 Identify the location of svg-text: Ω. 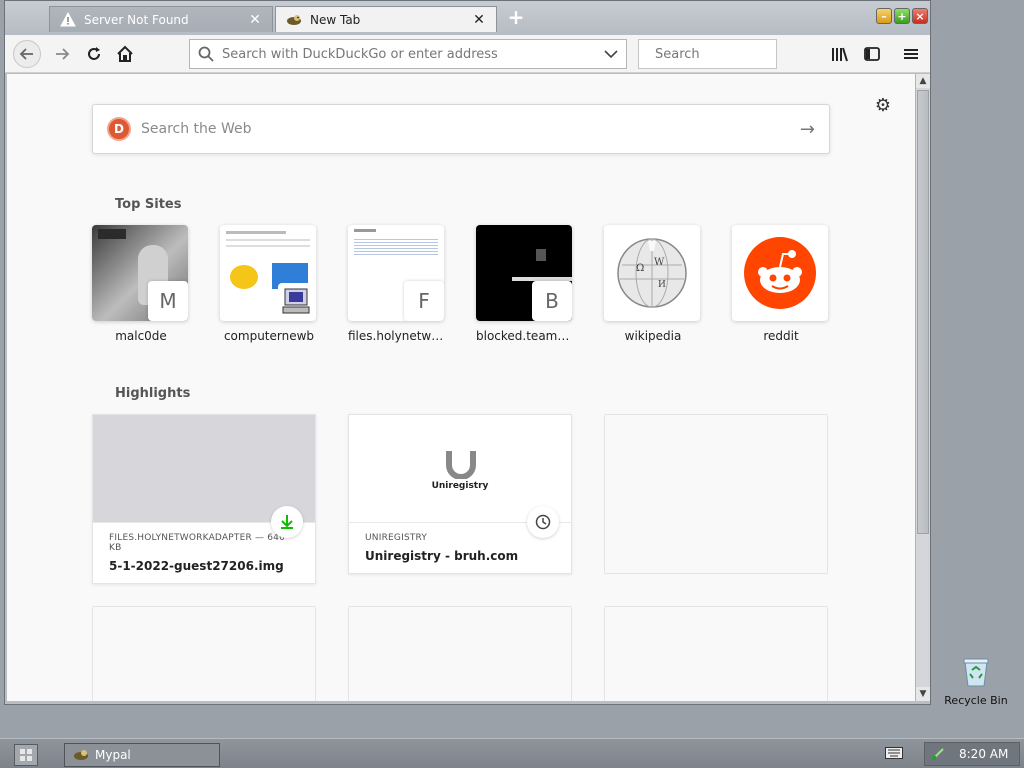
(640, 268).